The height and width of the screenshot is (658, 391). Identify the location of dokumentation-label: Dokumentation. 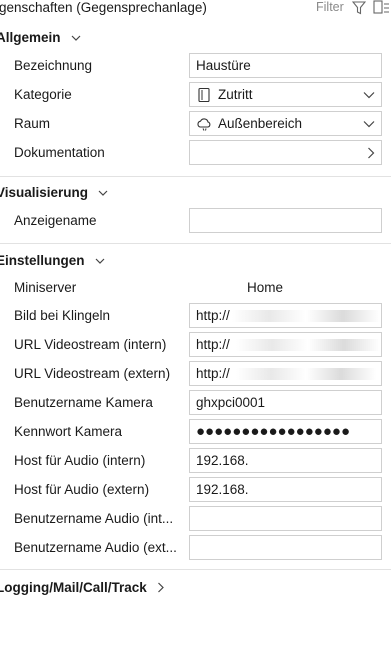
(59, 152).